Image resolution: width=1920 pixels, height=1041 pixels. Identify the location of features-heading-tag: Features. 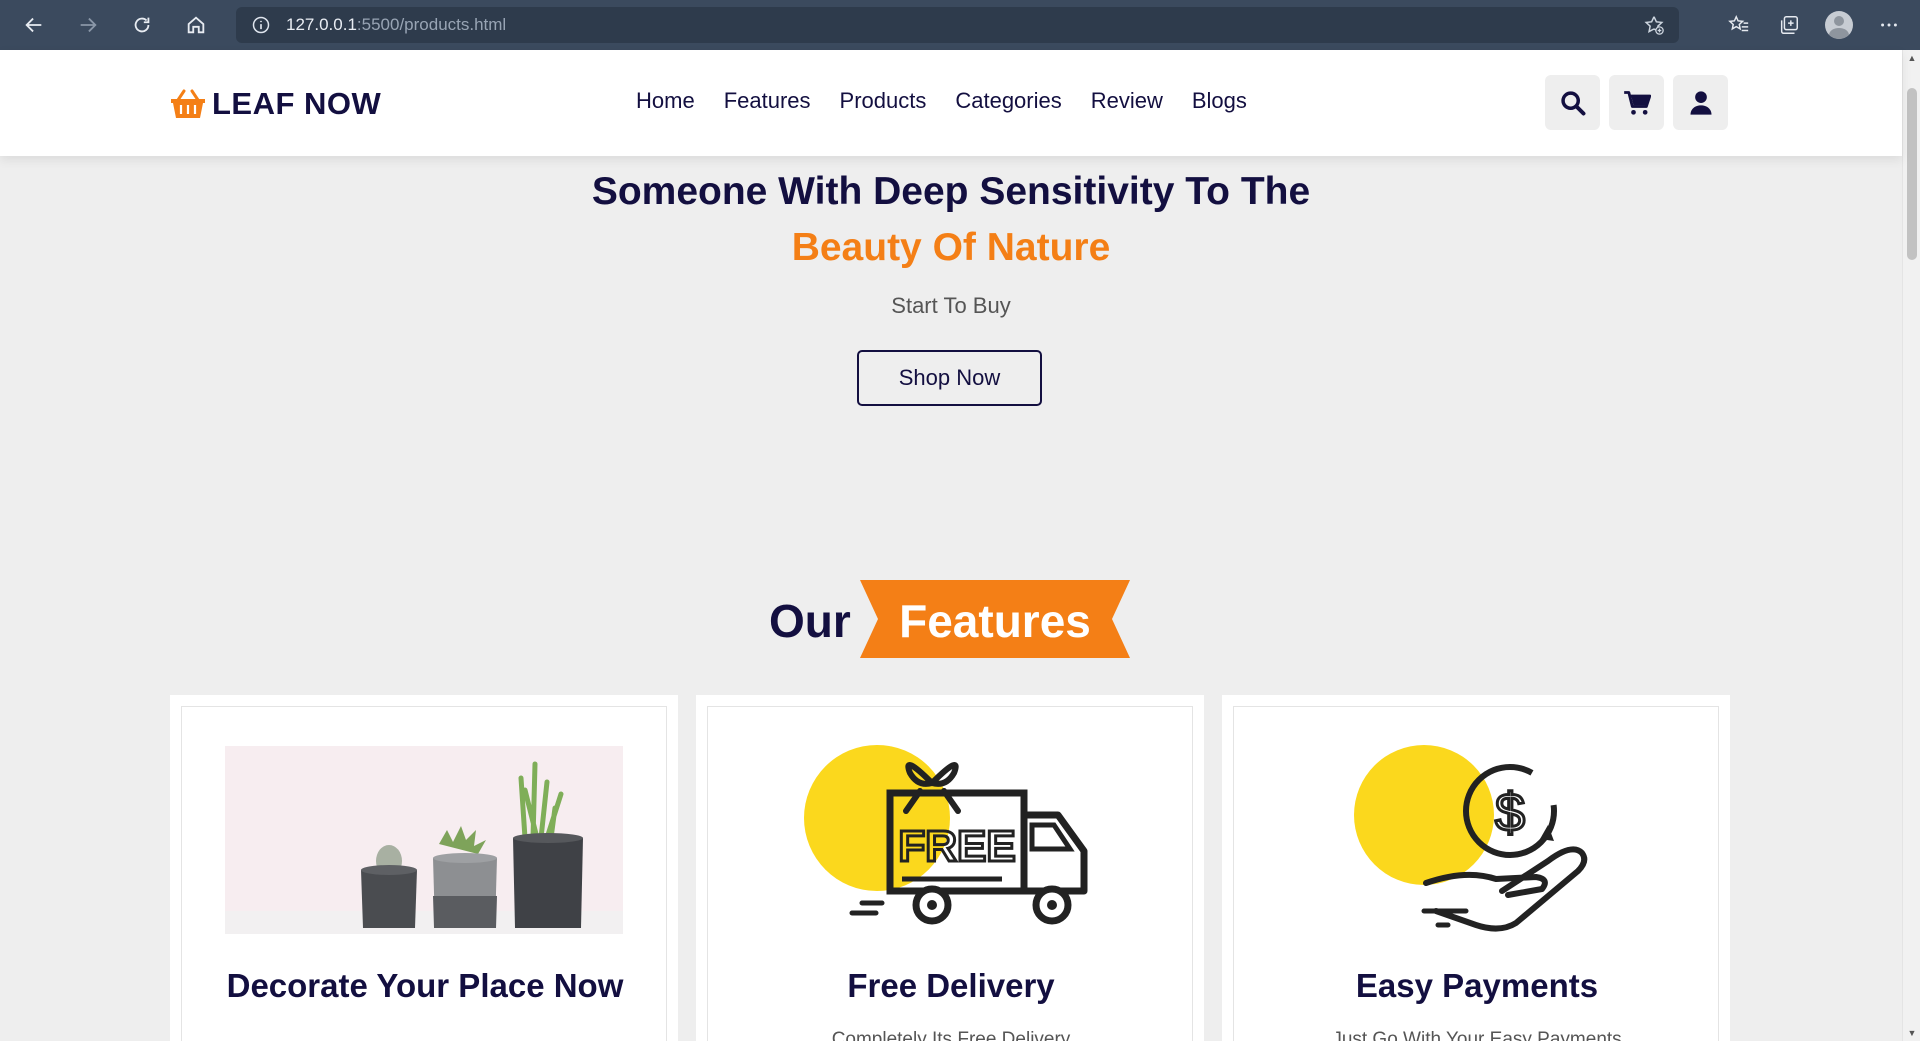
(995, 619).